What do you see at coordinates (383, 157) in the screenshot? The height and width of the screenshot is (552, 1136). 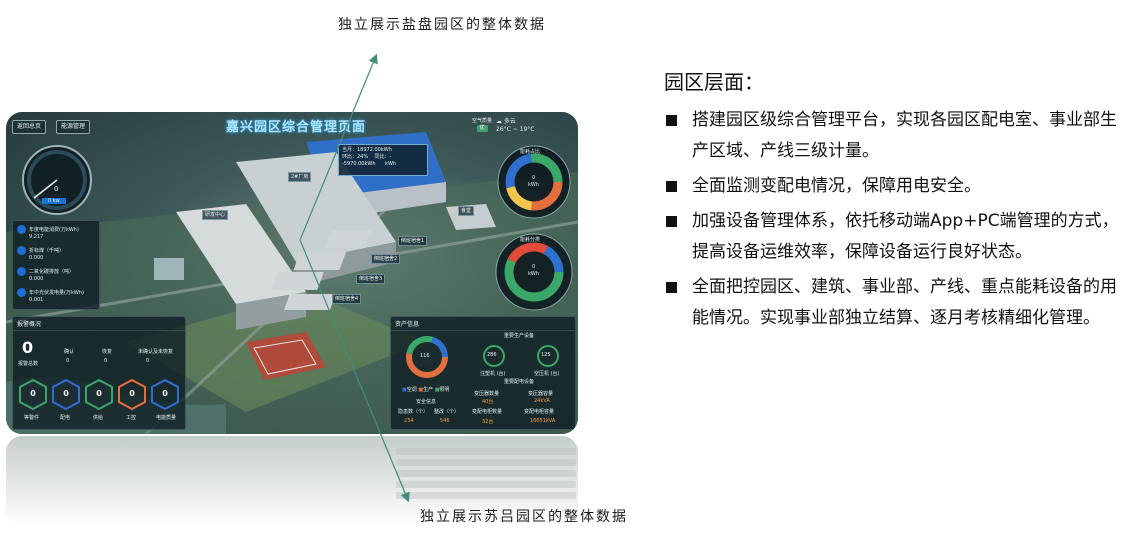 I see `popup-line-3: 同比：-` at bounding box center [383, 157].